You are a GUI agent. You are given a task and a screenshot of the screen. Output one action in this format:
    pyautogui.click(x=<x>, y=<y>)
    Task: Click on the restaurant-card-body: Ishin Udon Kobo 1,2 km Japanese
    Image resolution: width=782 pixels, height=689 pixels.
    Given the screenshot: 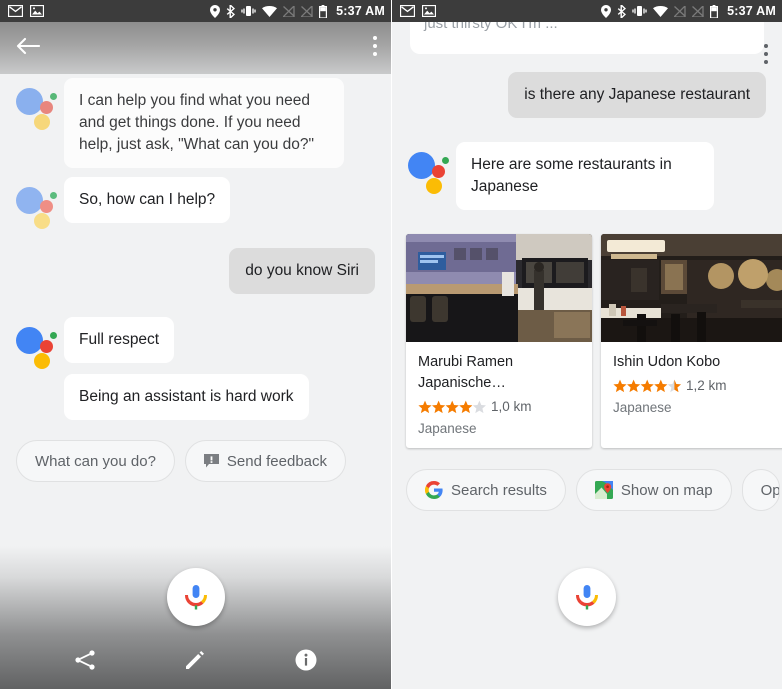 What is the action you would take?
    pyautogui.click(x=691, y=384)
    